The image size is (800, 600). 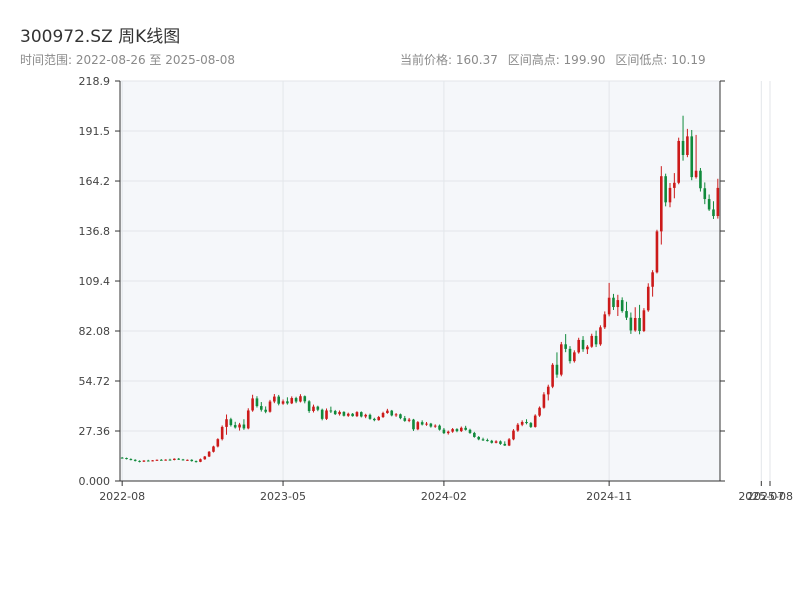 What do you see at coordinates (283, 496) in the screenshot?
I see `x-tick-label: 2023-05` at bounding box center [283, 496].